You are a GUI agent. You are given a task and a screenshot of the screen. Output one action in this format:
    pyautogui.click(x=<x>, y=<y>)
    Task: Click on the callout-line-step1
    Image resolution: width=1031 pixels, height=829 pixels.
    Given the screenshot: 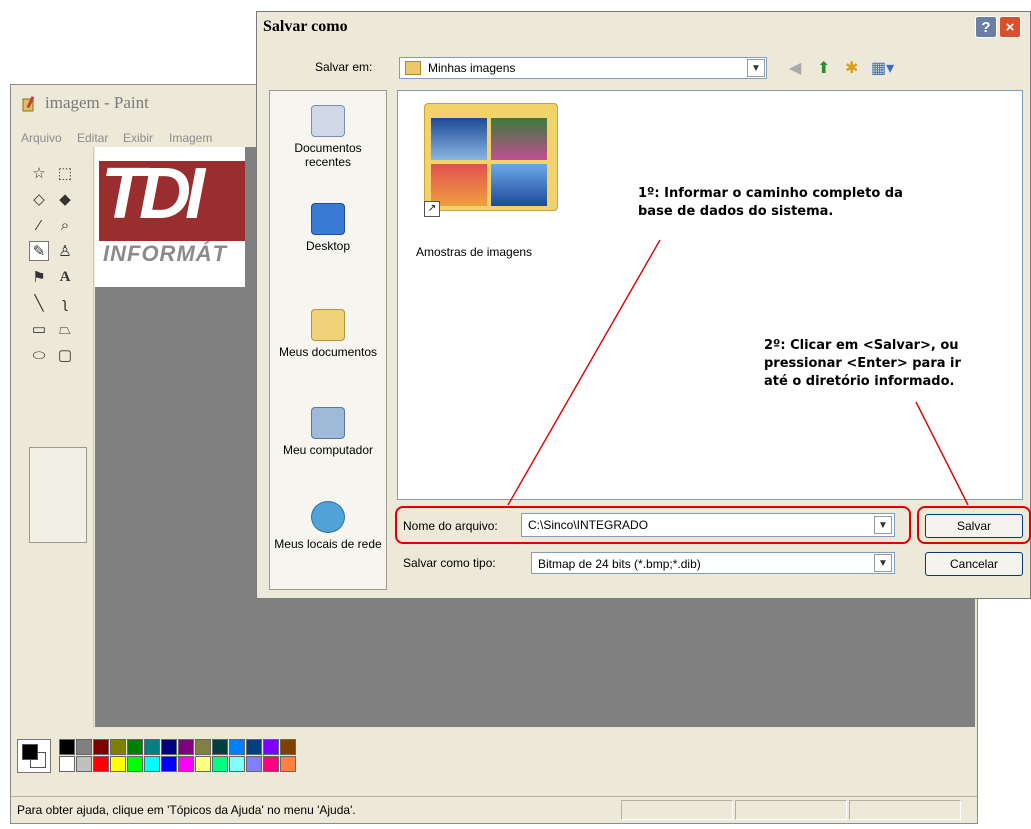 What is the action you would take?
    pyautogui.click(x=584, y=372)
    